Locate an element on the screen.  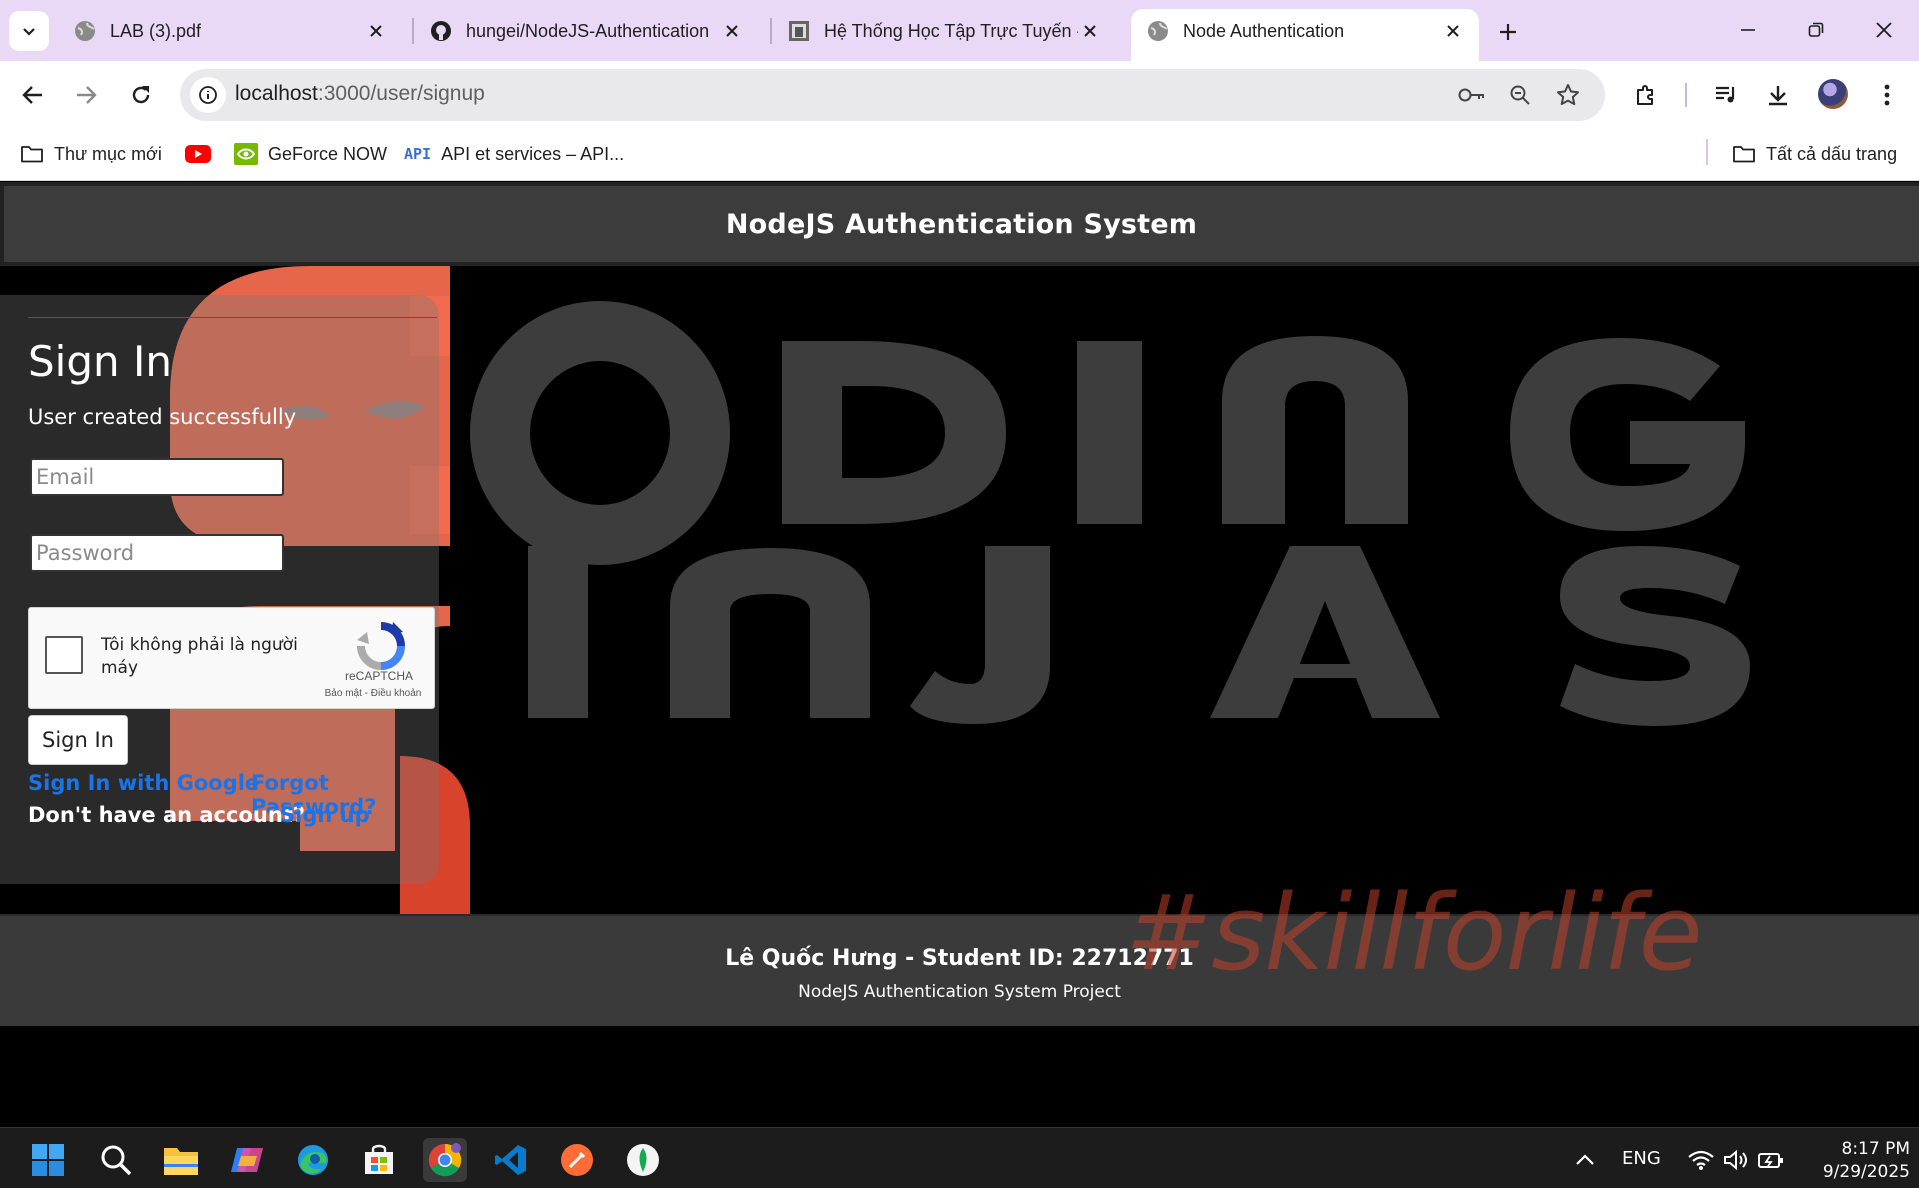
bookmark-label: Thư mục mới is located at coordinates (108, 153).